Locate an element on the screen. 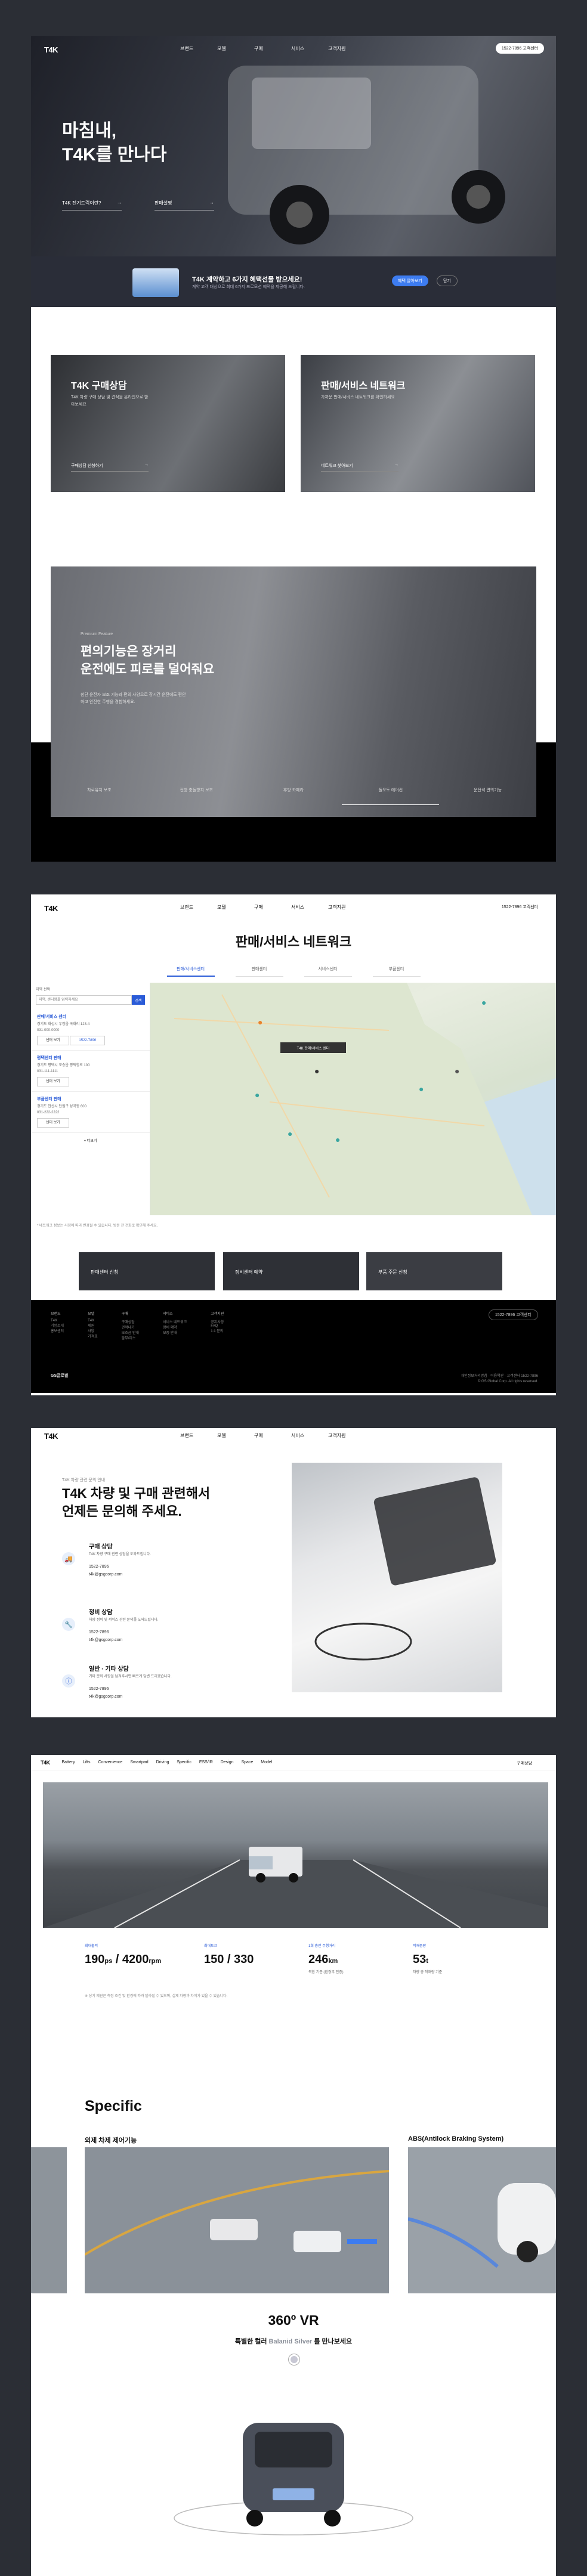 The image size is (587, 2576). service-card-parts: 부품 주문 신청 is located at coordinates (434, 1271).